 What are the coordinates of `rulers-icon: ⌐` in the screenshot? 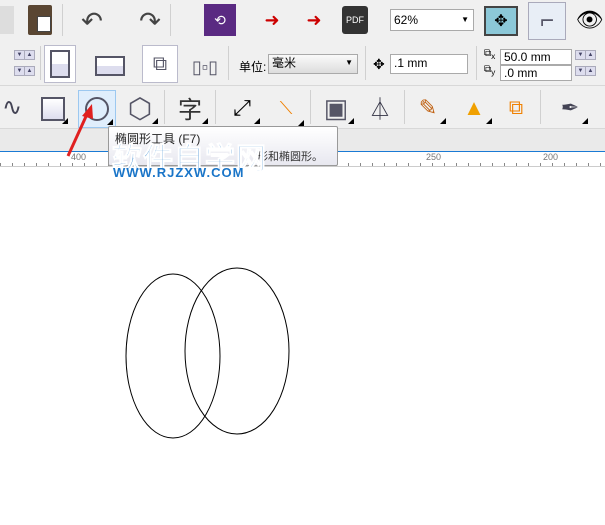 It's located at (547, 21).